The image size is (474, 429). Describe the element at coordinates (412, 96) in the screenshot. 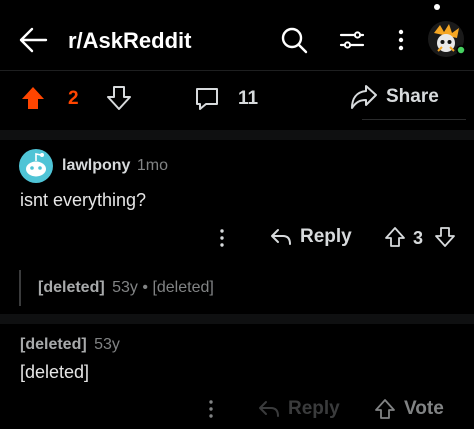

I see `share-label: Share` at that location.